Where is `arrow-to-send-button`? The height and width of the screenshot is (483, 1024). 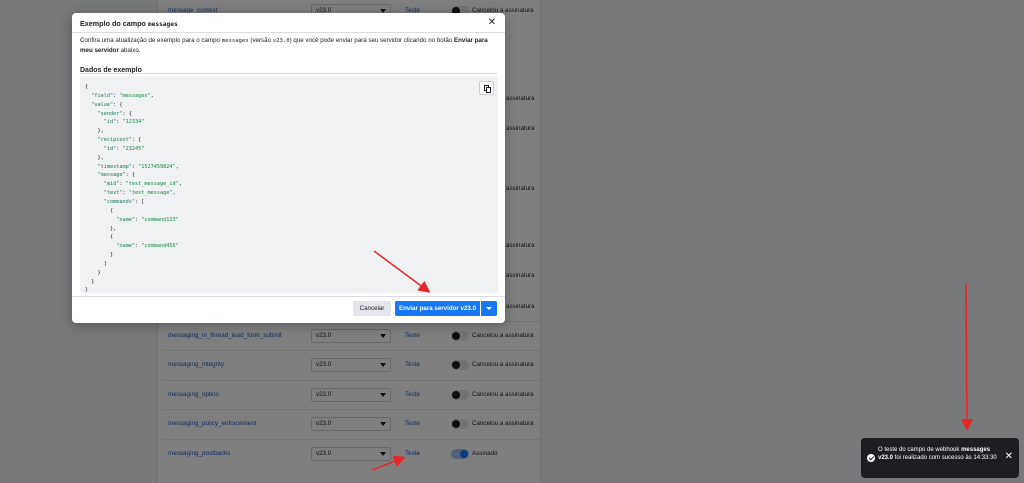
arrow-to-send-button is located at coordinates (402, 271).